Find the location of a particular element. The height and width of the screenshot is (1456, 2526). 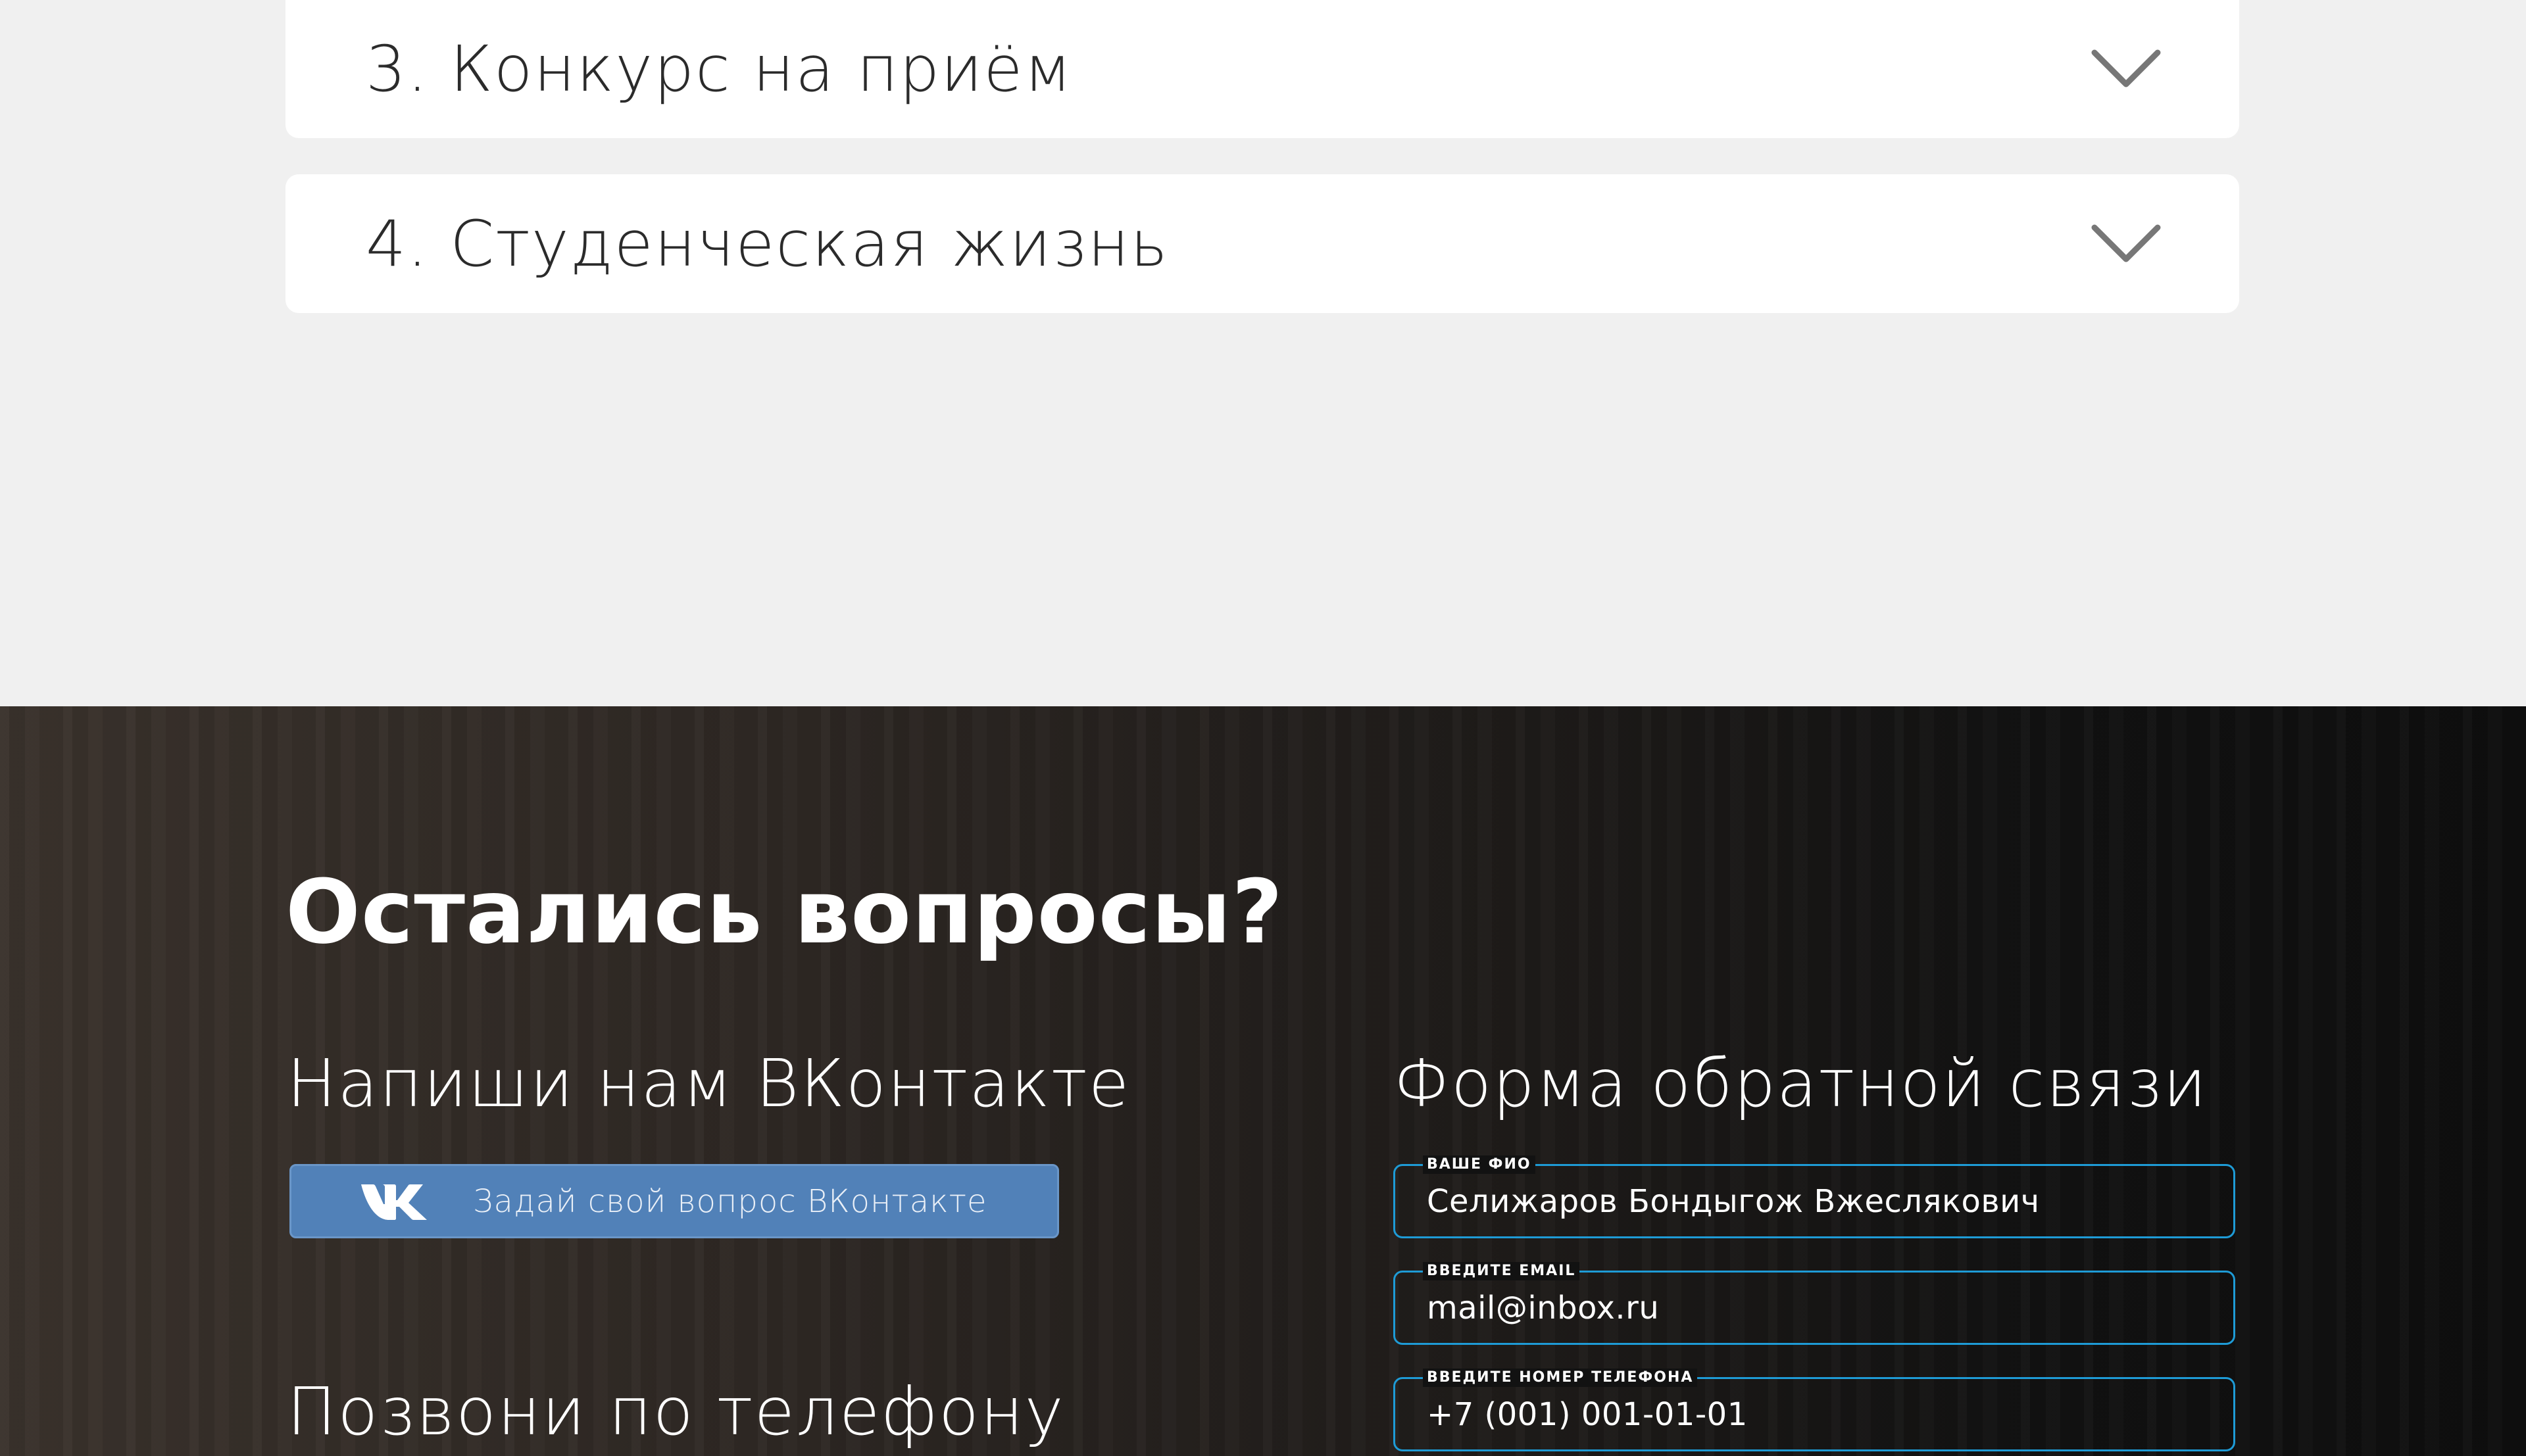

email-field: Введите email mail@inbox.ru is located at coordinates (1814, 1303).